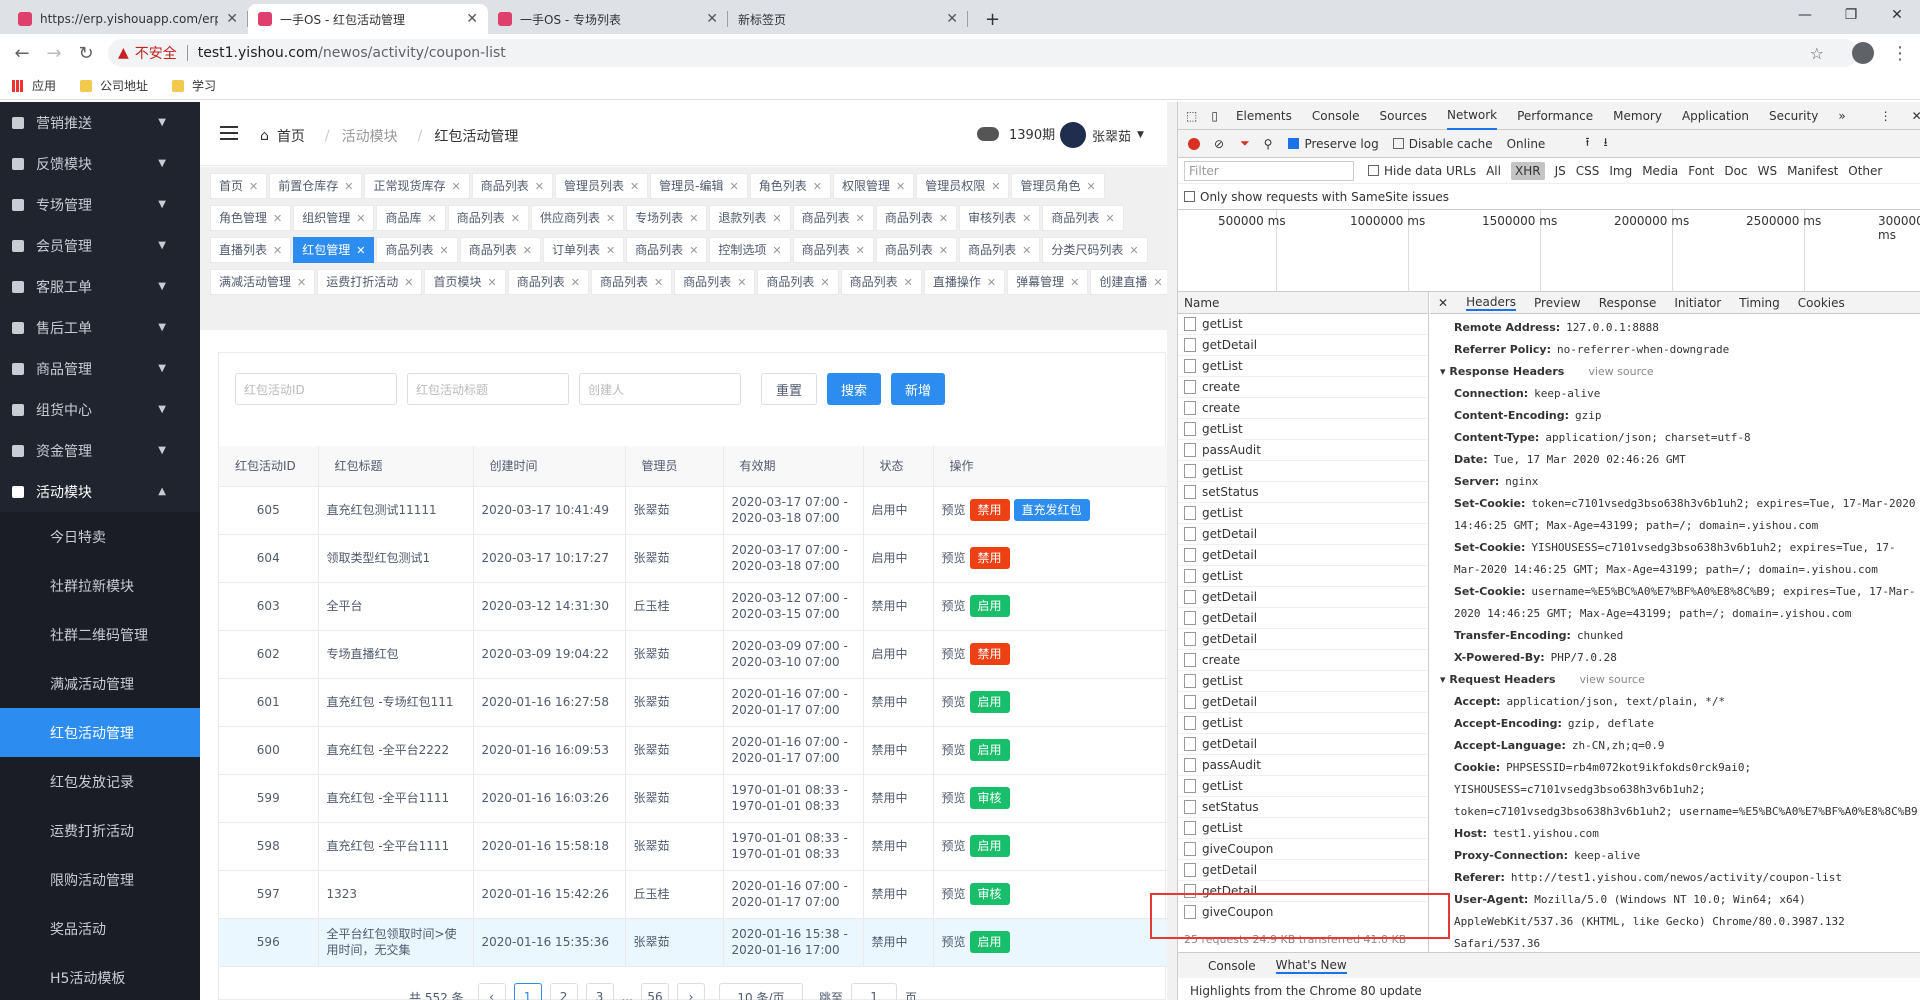  Describe the element at coordinates (873, 186) in the screenshot. I see `tag-item: 权限管理 ✕` at that location.